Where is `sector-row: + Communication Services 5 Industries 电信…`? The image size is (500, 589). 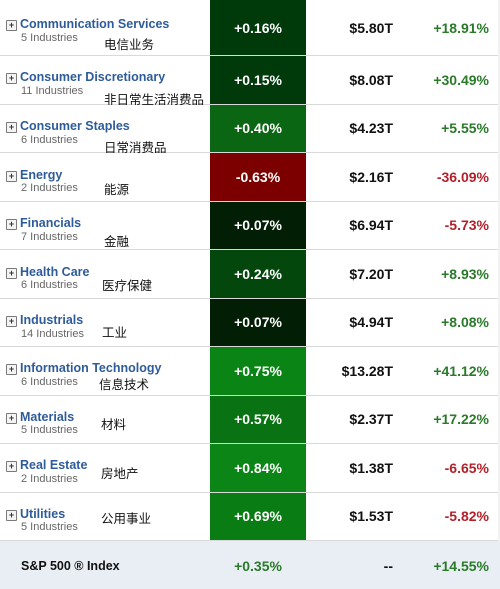 sector-row: + Communication Services 5 Industries 电信… is located at coordinates (250, 28).